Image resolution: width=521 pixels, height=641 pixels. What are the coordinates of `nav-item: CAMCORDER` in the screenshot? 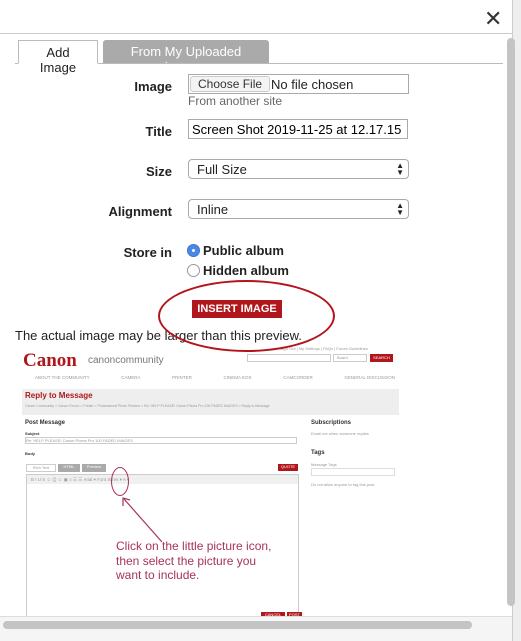 It's located at (298, 377).